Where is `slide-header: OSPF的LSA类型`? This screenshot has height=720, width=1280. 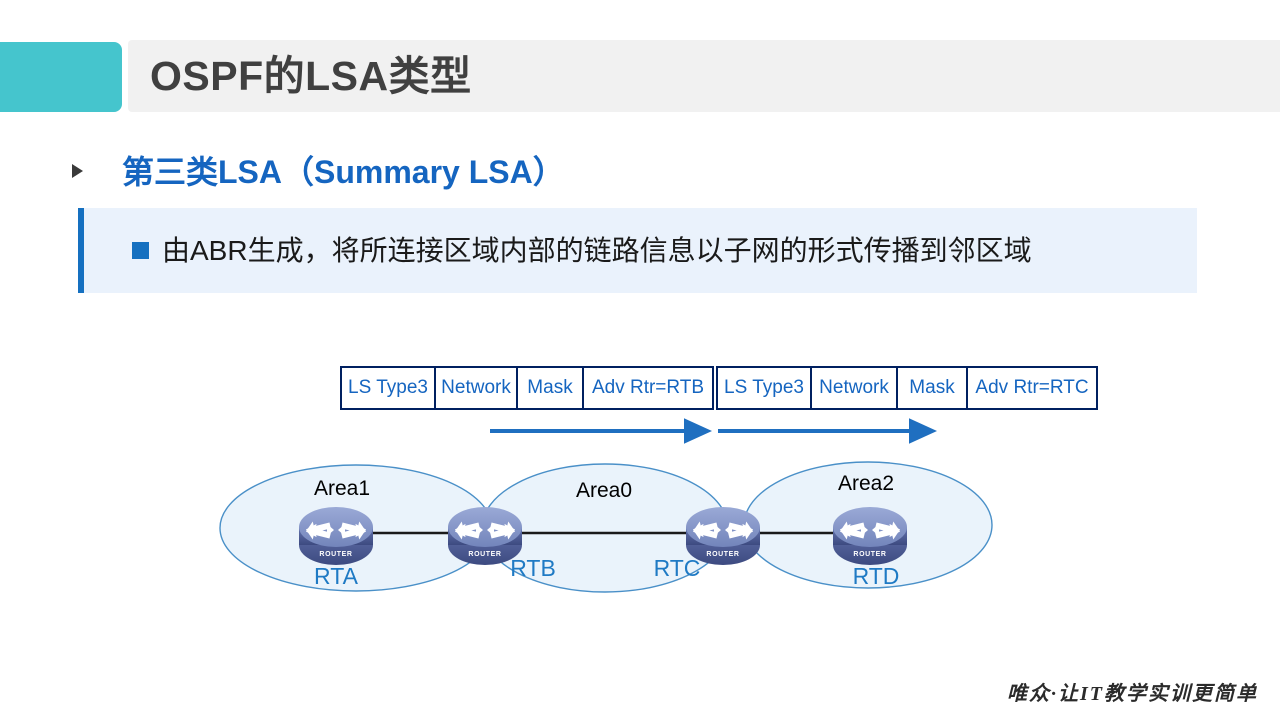 slide-header: OSPF的LSA类型 is located at coordinates (640, 76).